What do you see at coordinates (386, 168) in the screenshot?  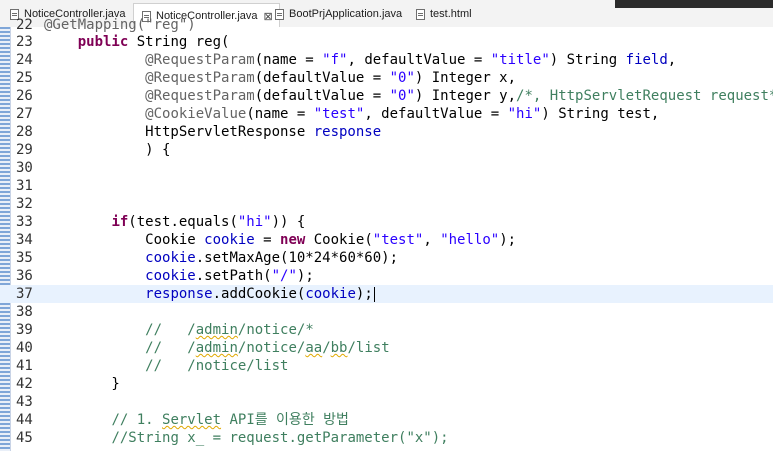 I see `code-line: 30` at bounding box center [386, 168].